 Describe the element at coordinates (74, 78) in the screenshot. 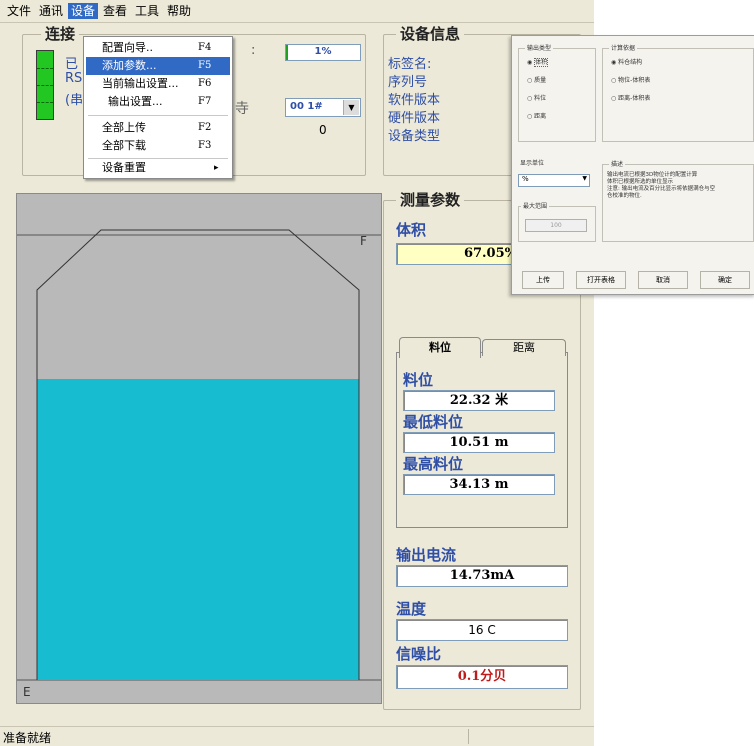

I see `connection-status-line2: RS` at that location.